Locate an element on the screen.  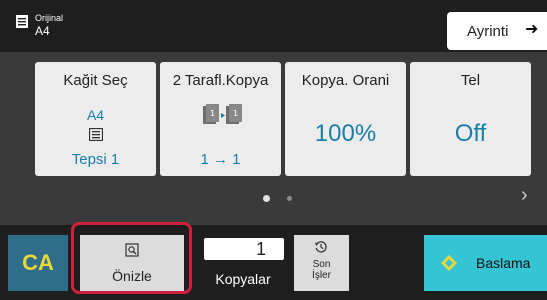
duplex-copy-title: 2 Tarafl.Kopya is located at coordinates (220, 80).